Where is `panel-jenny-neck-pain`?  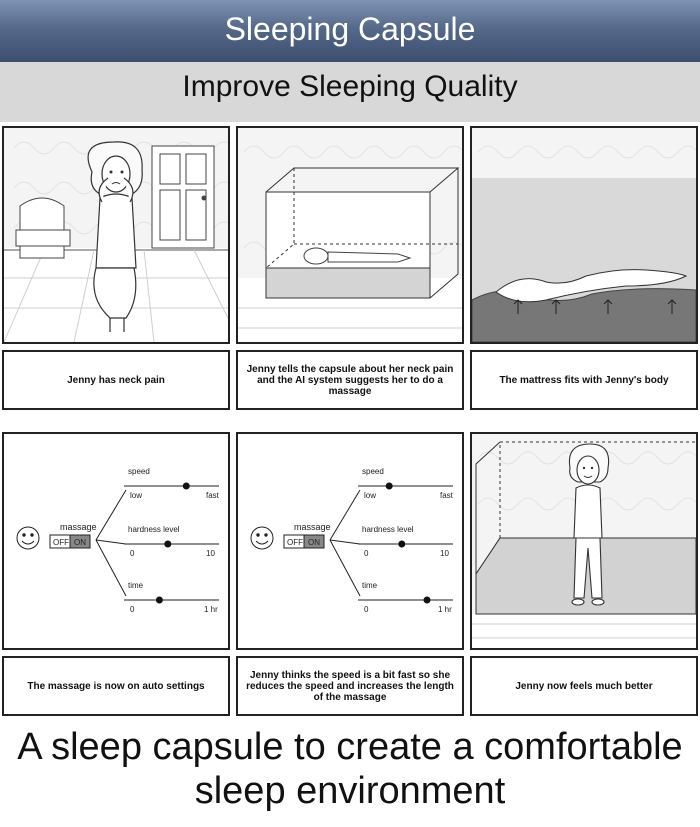 panel-jenny-neck-pain is located at coordinates (116, 235).